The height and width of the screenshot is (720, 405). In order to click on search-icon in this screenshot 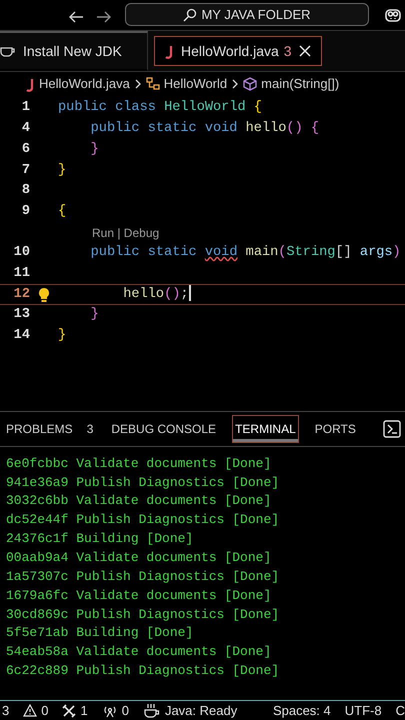, I will do `click(190, 15)`.